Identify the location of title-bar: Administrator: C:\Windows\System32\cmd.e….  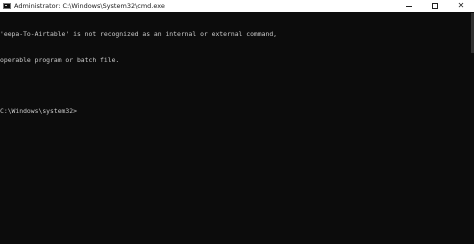
(237, 6).